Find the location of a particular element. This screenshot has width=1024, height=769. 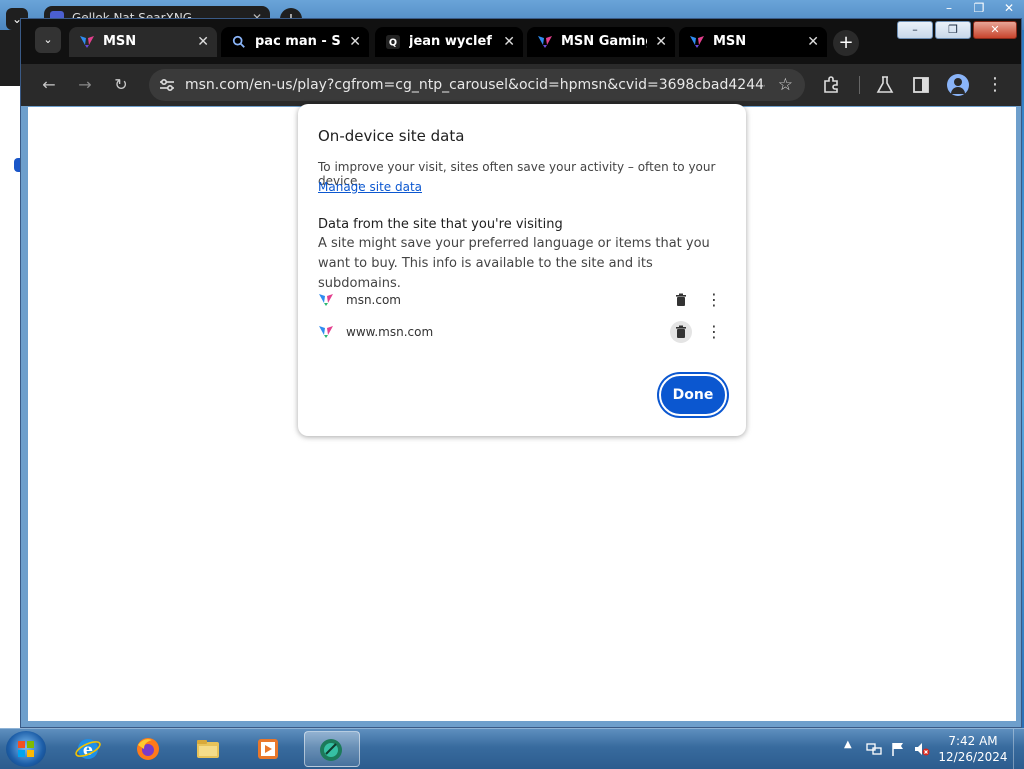

tab-title: pac man - Sear is located at coordinates (298, 41).